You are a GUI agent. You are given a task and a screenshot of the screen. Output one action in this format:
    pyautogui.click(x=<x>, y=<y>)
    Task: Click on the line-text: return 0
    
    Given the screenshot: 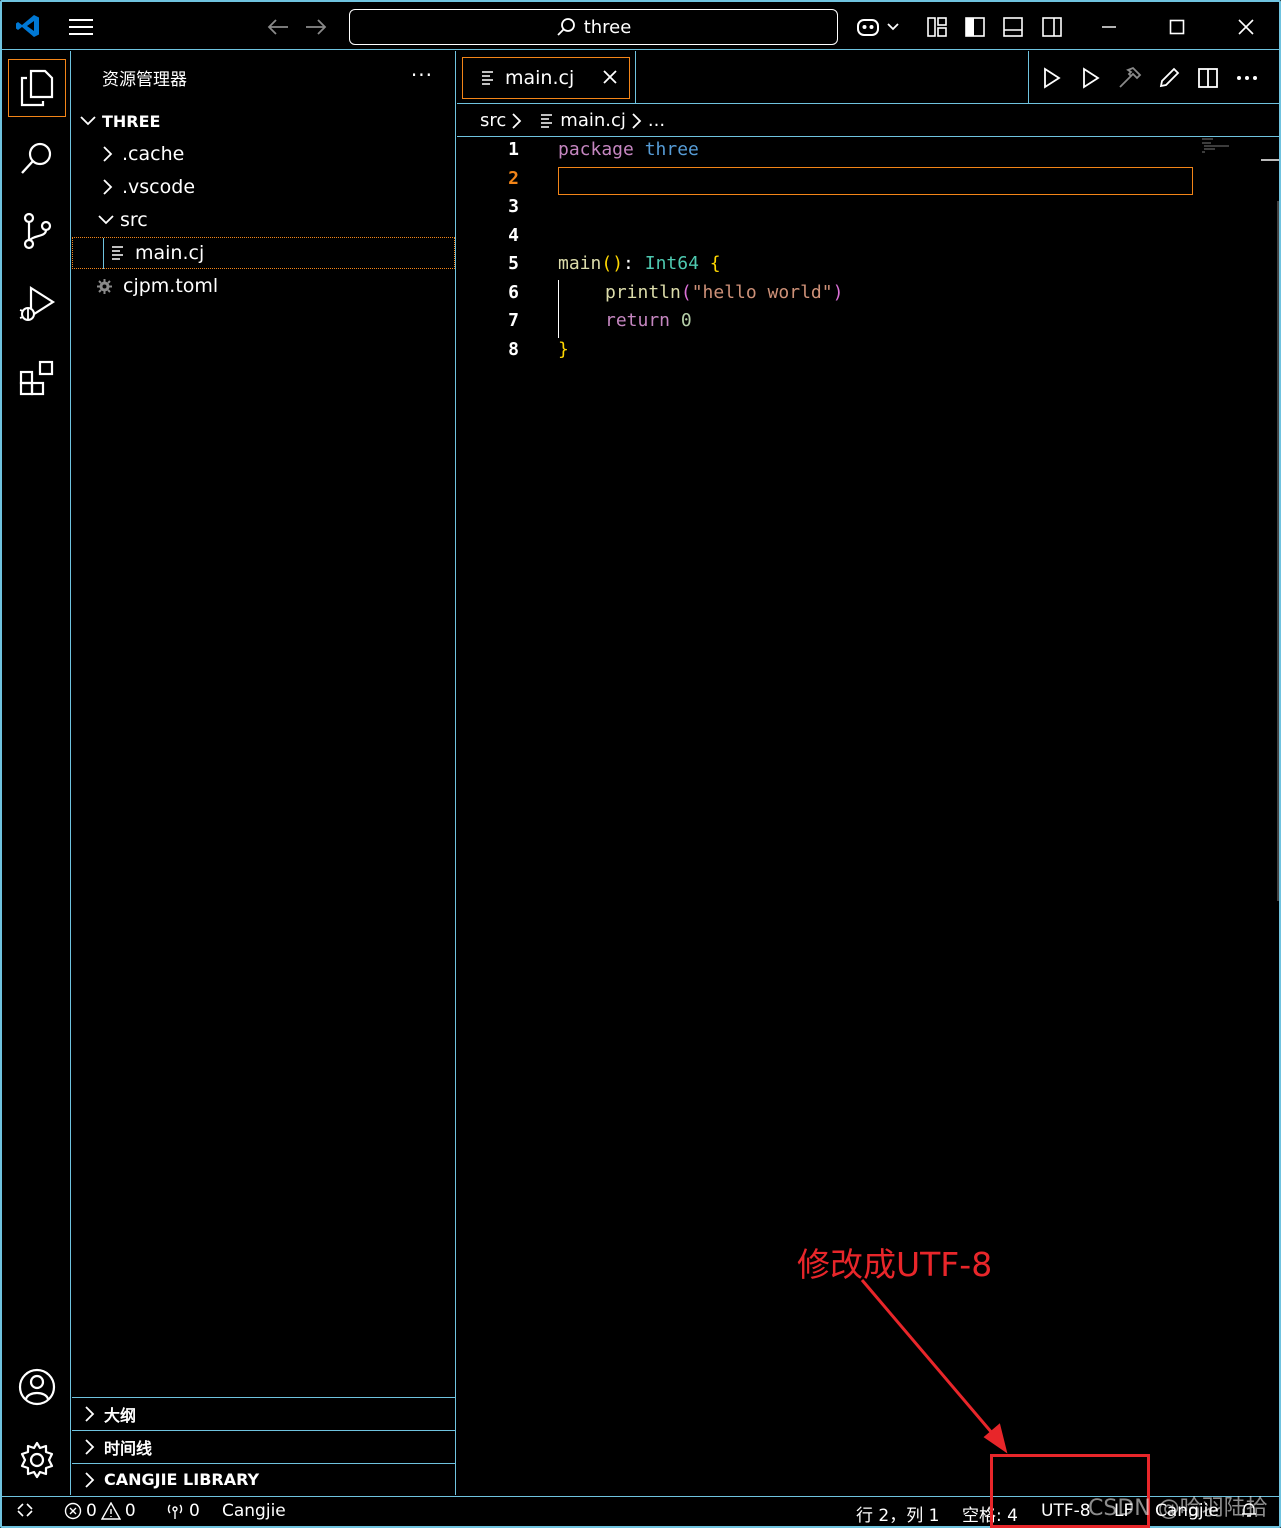 What is the action you would take?
    pyautogui.click(x=648, y=320)
    